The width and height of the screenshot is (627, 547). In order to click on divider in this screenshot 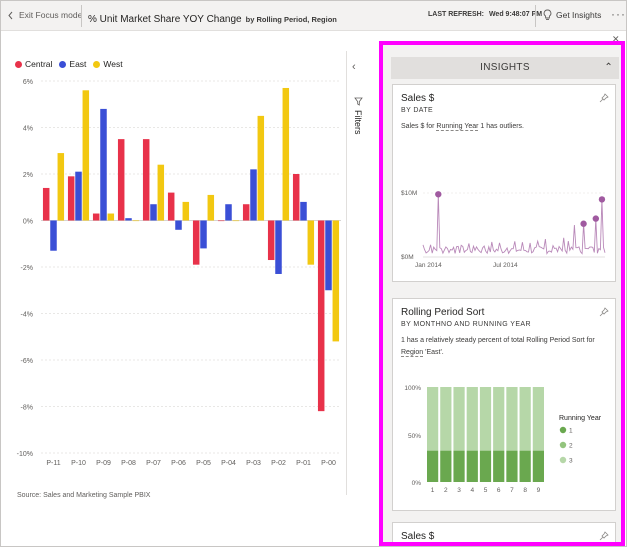, I will do `click(535, 16)`.